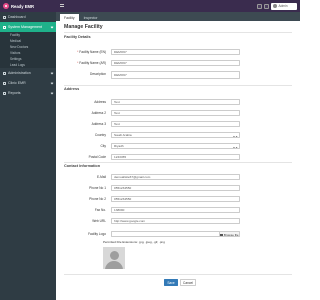 This screenshot has width=320, height=300. I want to click on sidebar-item-clinic-emr: Clinic EMR, so click(28, 83).